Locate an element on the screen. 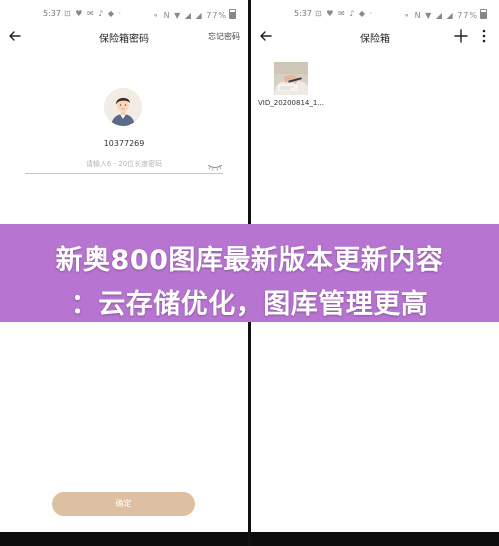 This screenshot has width=499, height=546. banner-text-line-1: 新奥800图库最新版本更新内容 is located at coordinates (249, 260).